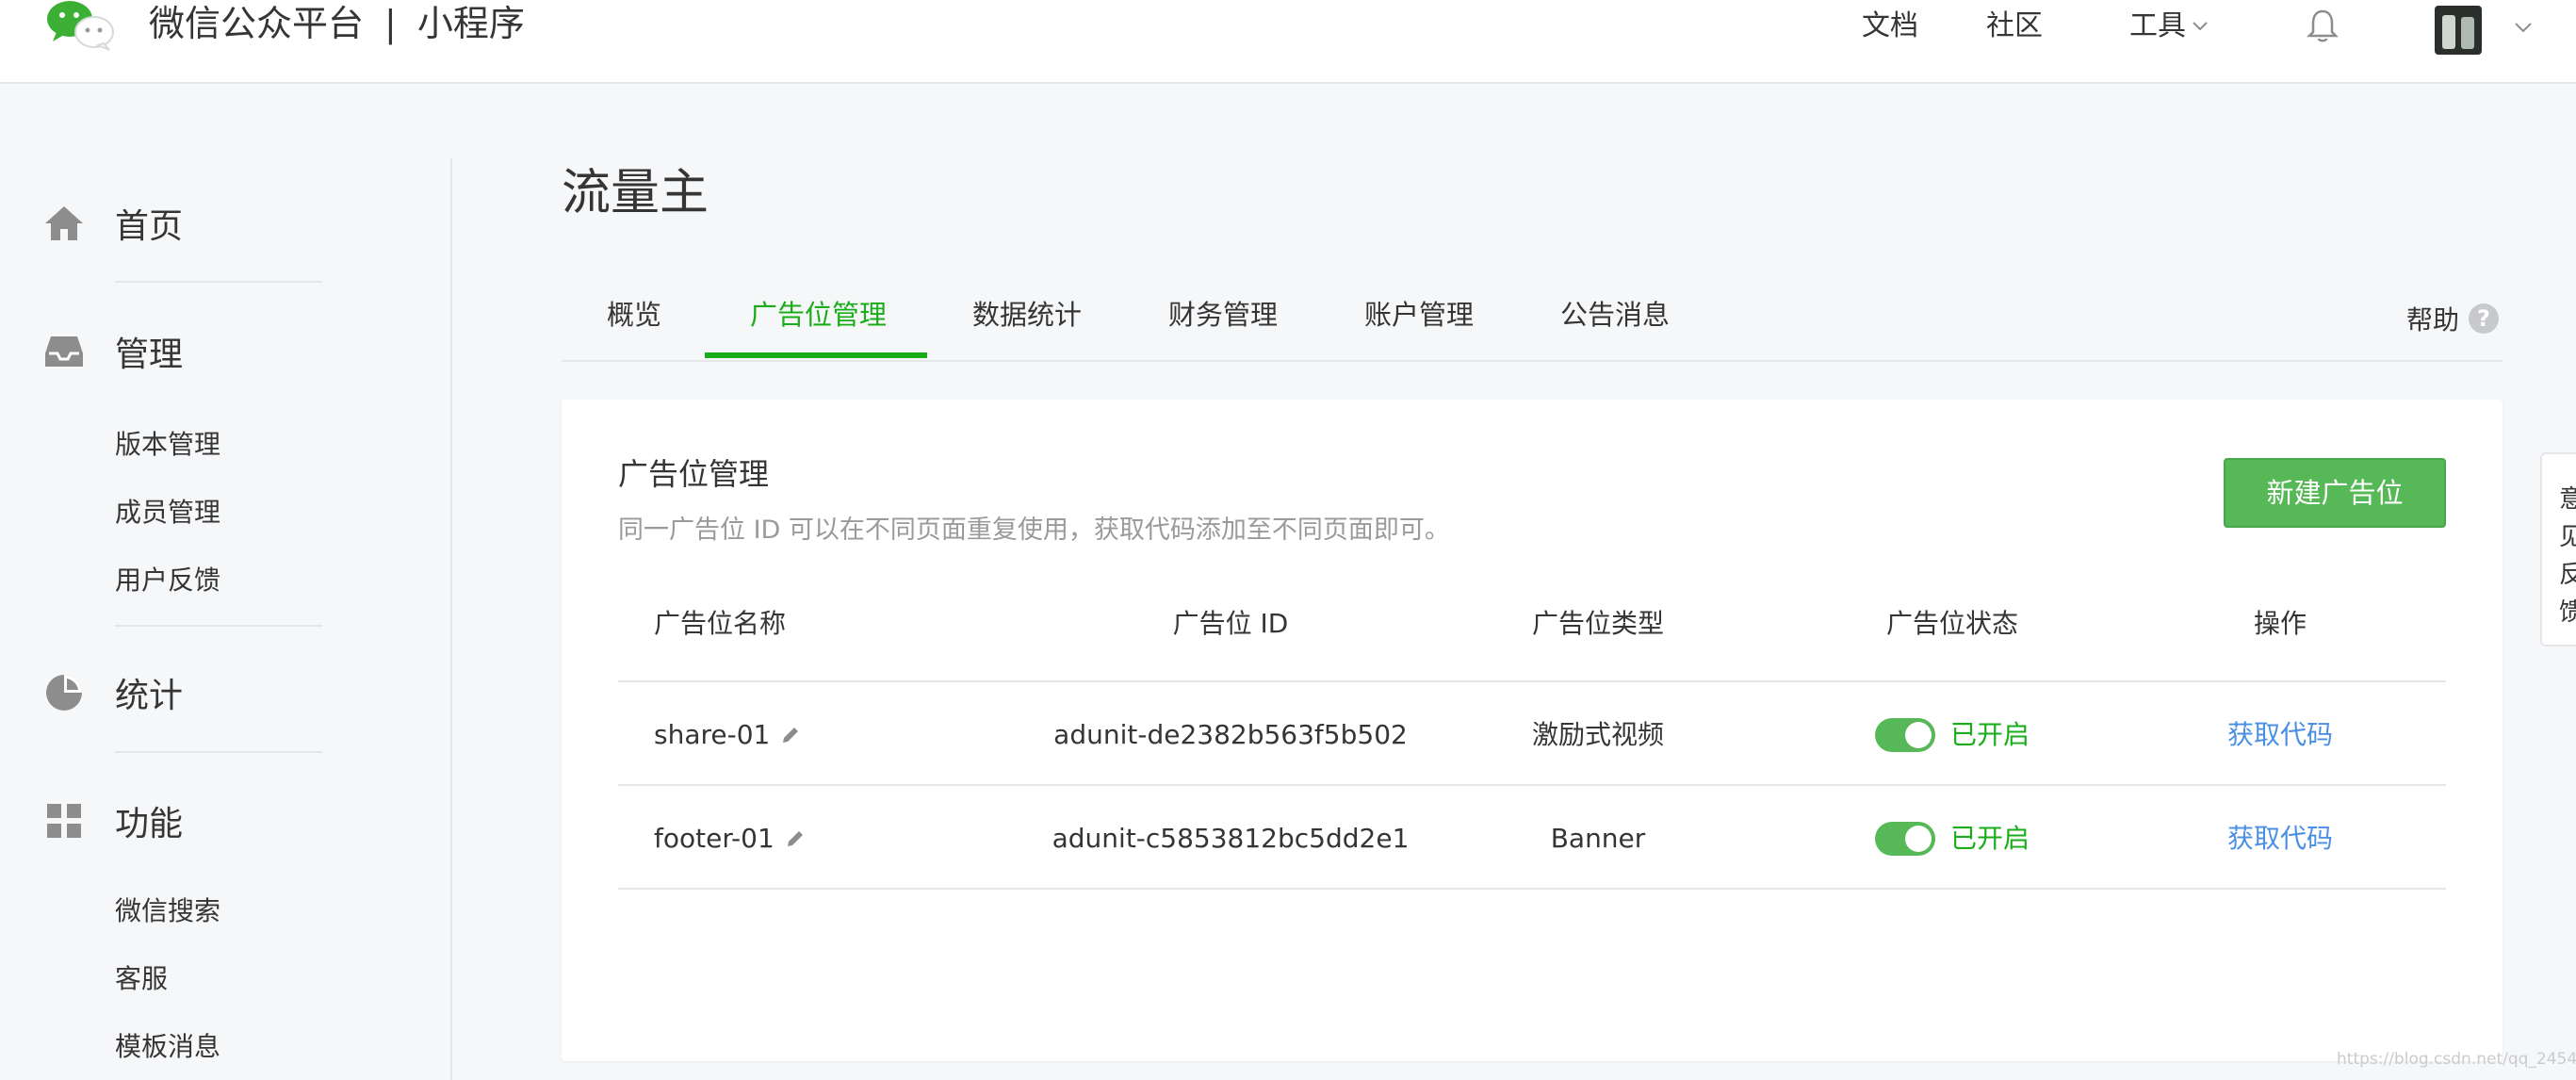 This screenshot has height=1080, width=2576. Describe the element at coordinates (714, 838) in the screenshot. I see `ad-unit-name: footer-01` at that location.